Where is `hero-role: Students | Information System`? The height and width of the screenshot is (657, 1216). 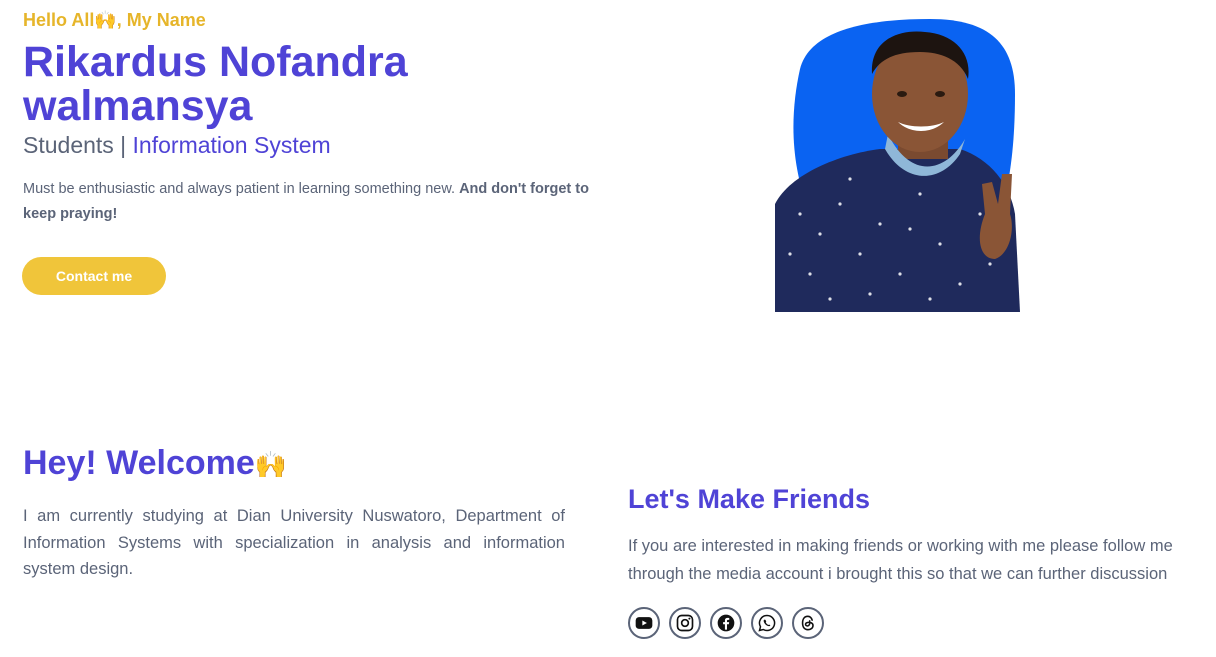
hero-role: Students | Information System is located at coordinates (177, 145).